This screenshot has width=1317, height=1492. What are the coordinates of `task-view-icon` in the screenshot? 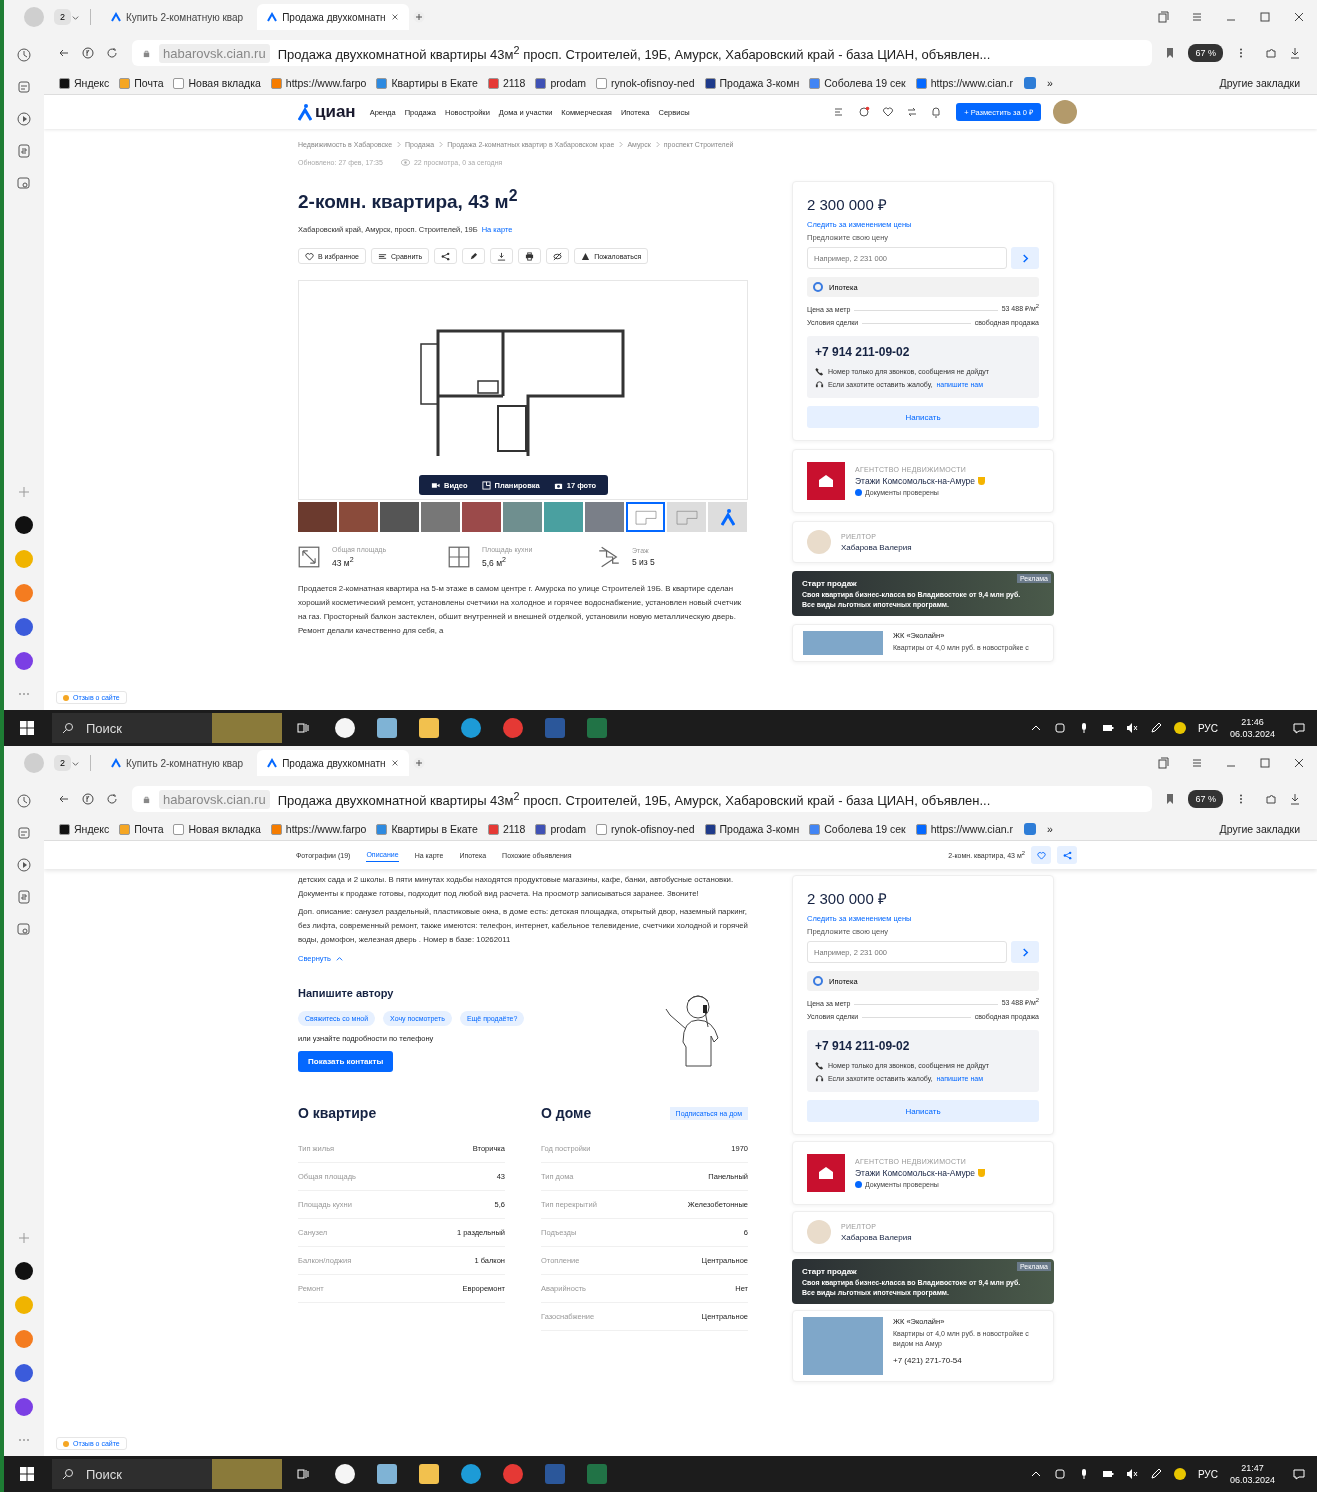 It's located at (303, 1474).